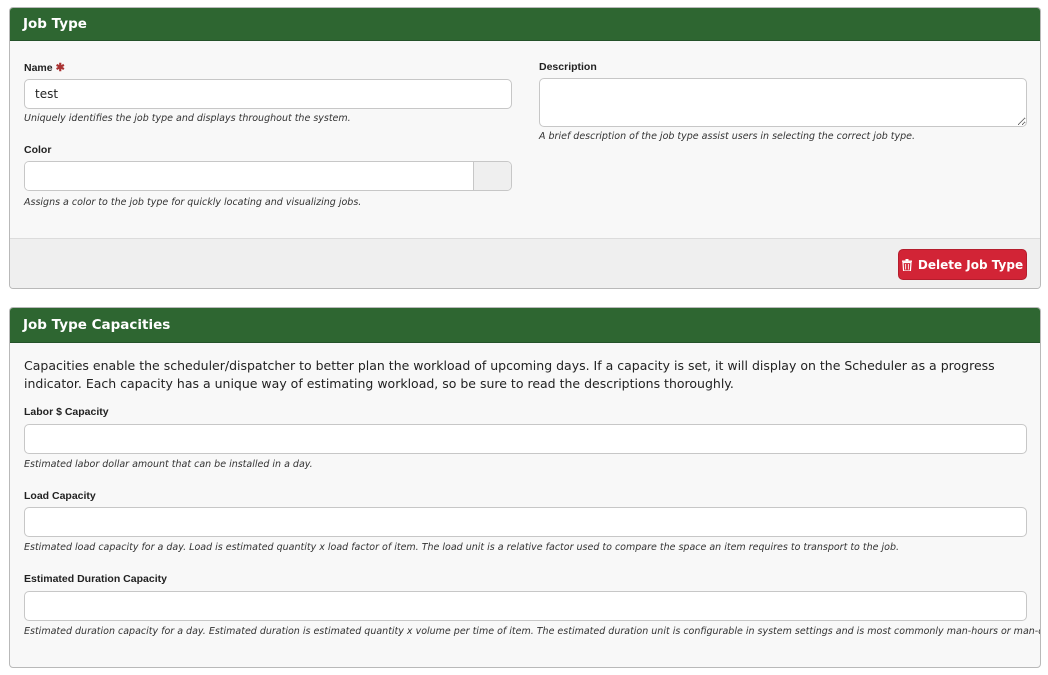 This screenshot has width=1048, height=675. What do you see at coordinates (525, 522) in the screenshot?
I see `load-capacity-input` at bounding box center [525, 522].